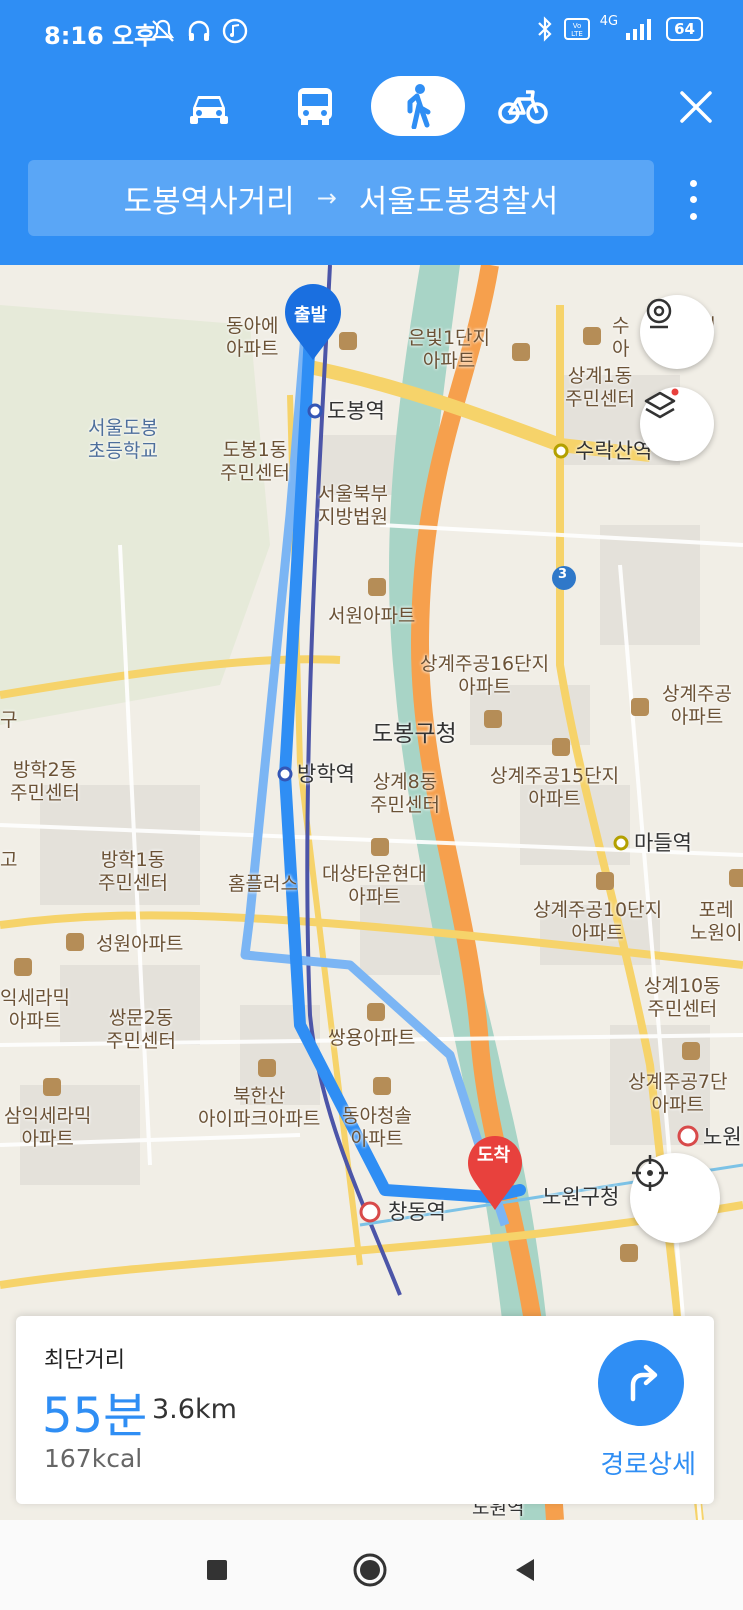 Image resolution: width=743 pixels, height=1610 pixels. What do you see at coordinates (677, 424) in the screenshot?
I see `layers-button` at bounding box center [677, 424].